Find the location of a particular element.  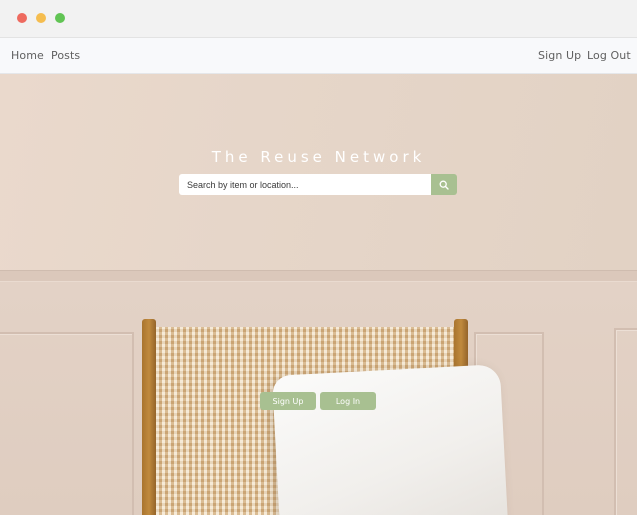

hero-title: The Reuse Network is located at coordinates (318, 157).